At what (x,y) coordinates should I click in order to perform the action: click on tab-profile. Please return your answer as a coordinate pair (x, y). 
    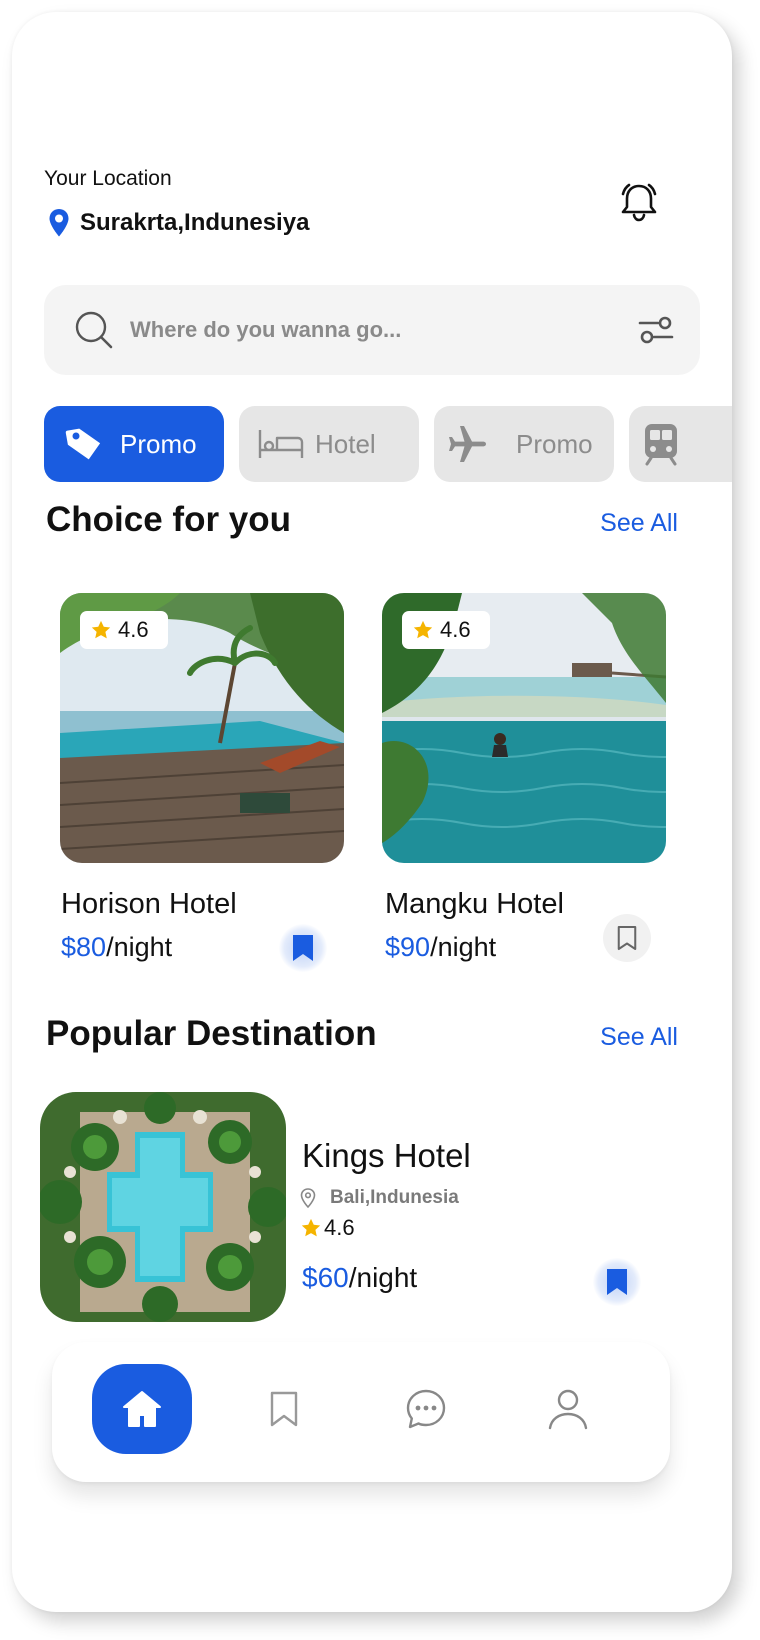
    Looking at the image, I should click on (568, 1409).